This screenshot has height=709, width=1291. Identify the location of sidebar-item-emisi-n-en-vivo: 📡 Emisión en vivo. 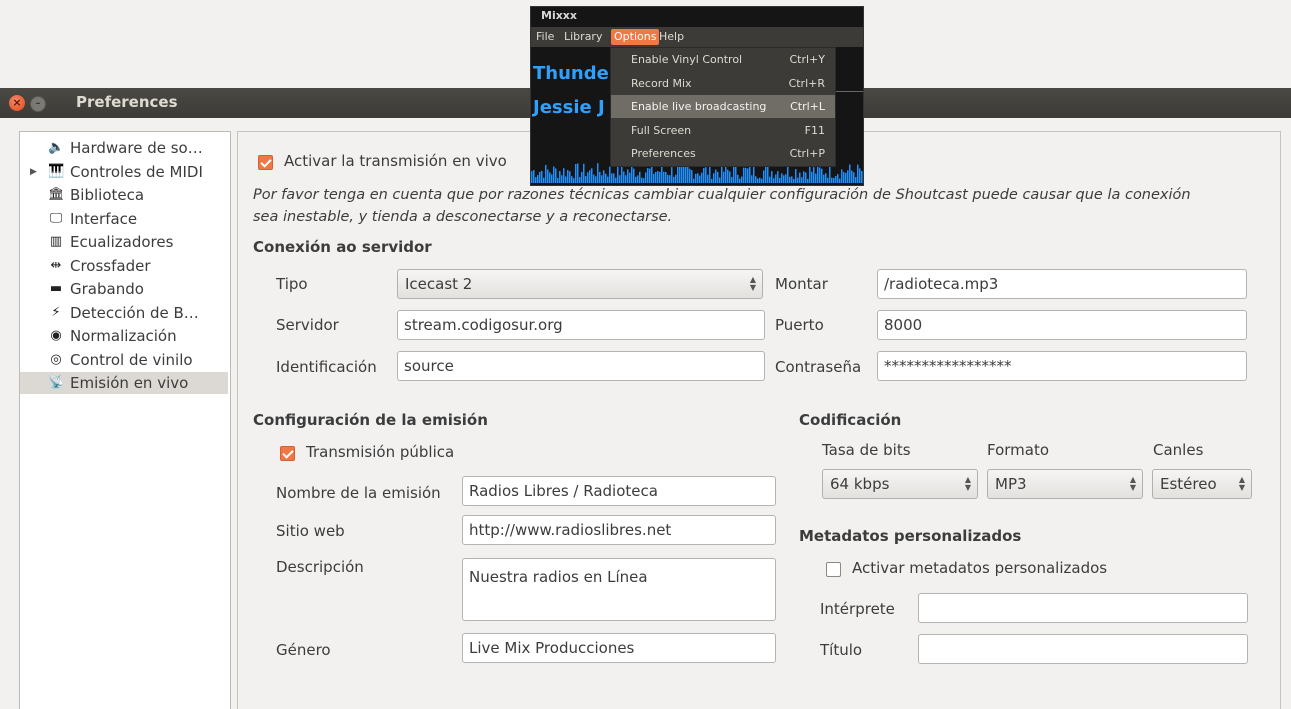
(124, 383).